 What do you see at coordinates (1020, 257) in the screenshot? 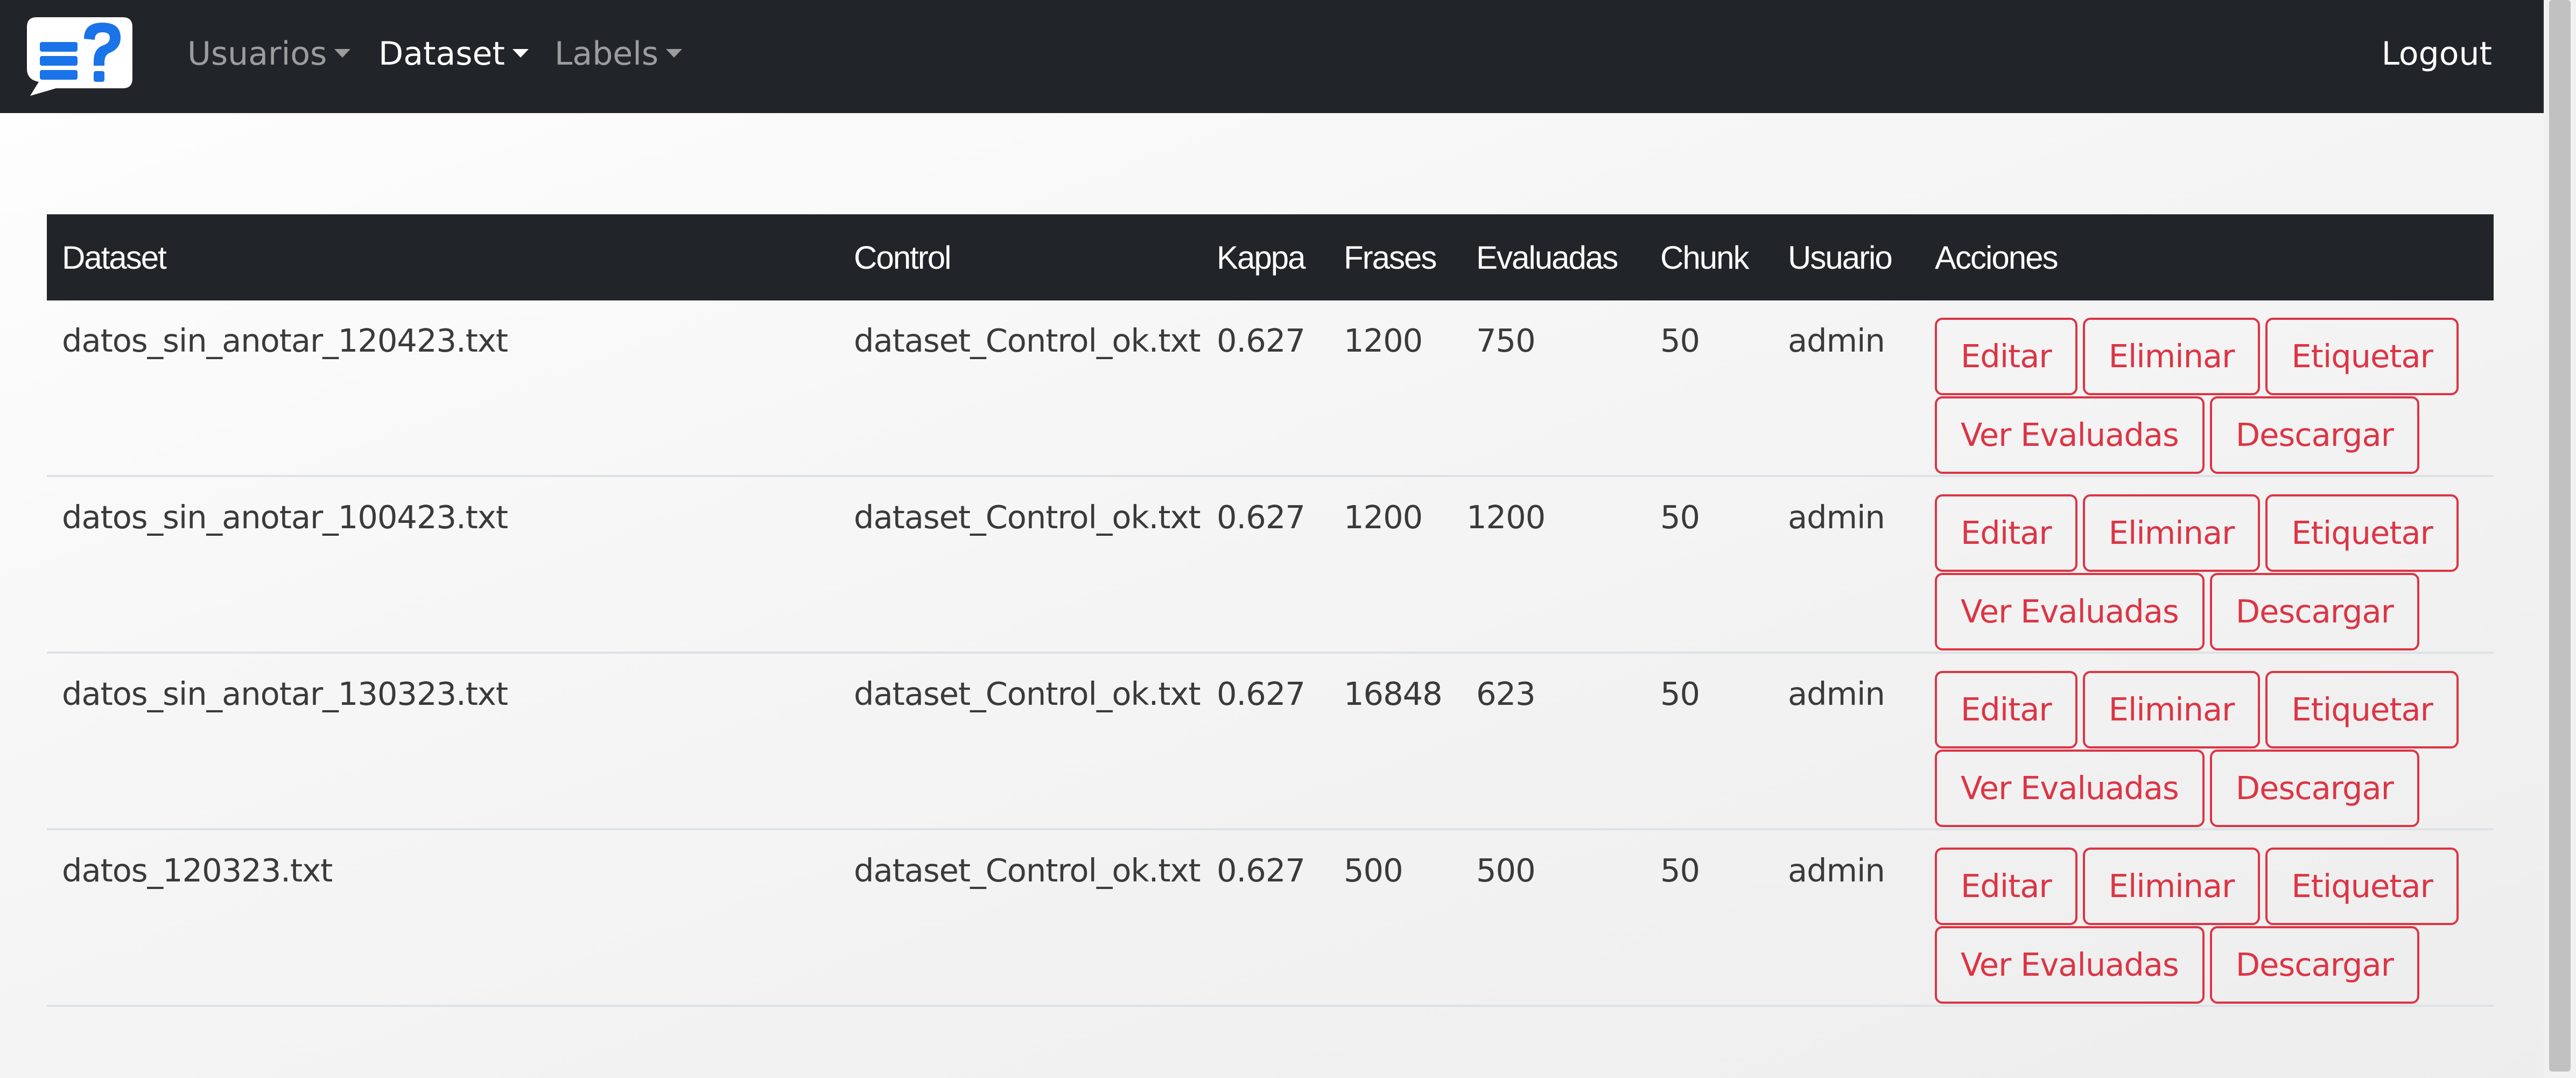
I see `col-header-control: Control` at bounding box center [1020, 257].